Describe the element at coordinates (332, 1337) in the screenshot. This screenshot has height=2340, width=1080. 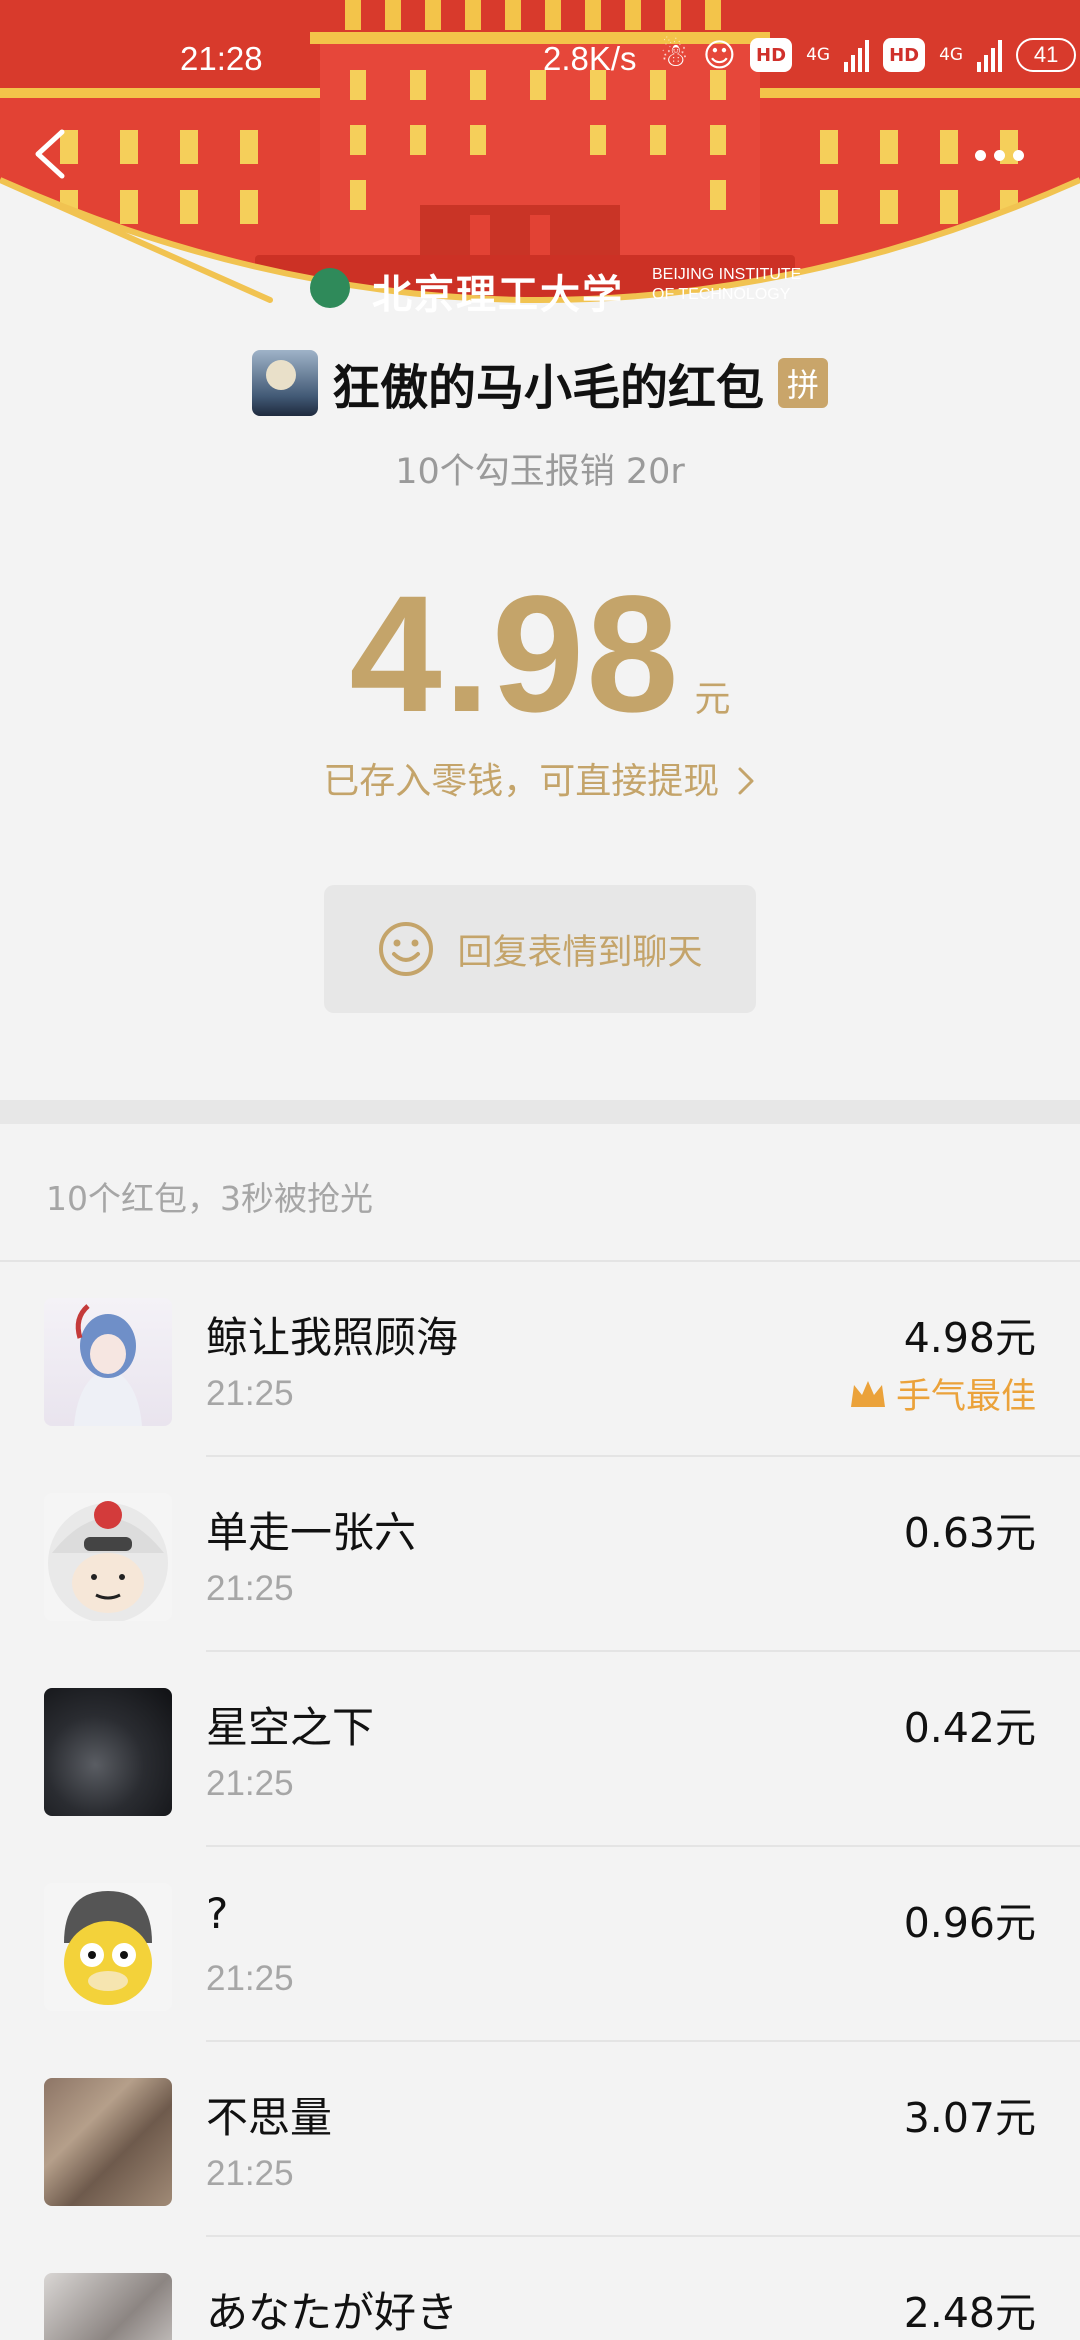
I see `receiver-name: 鲸让我照顾海` at that location.